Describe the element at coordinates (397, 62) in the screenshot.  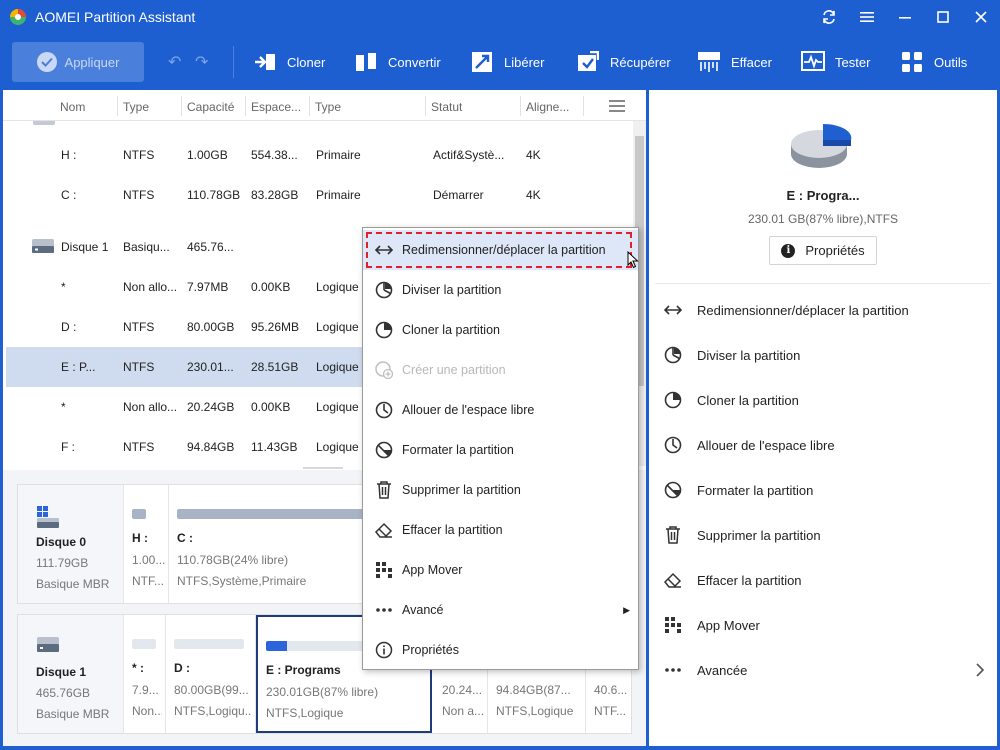
I see `convert-button: Convertir` at that location.